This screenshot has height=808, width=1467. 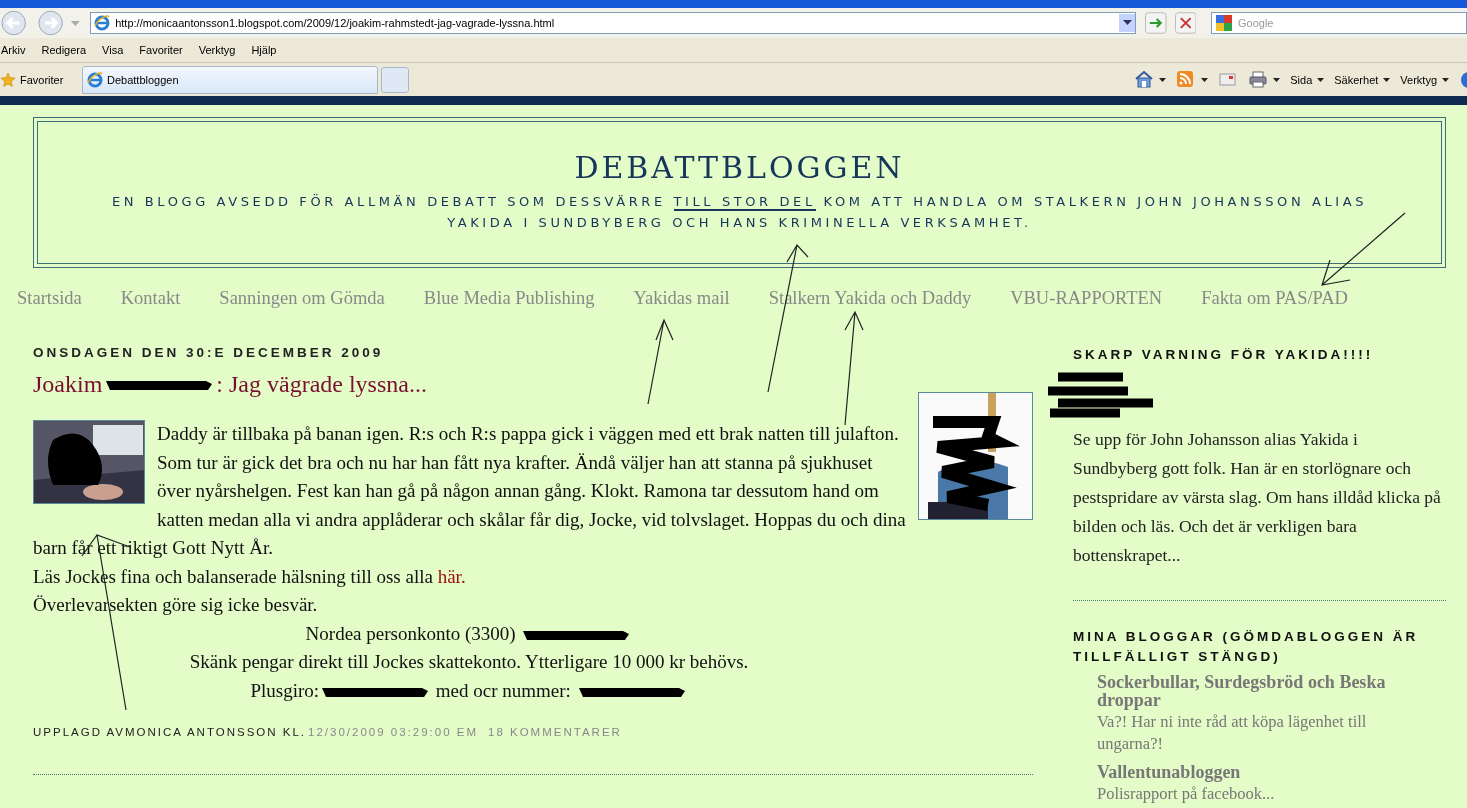 I want to click on mail-icon, so click(x=1228, y=79).